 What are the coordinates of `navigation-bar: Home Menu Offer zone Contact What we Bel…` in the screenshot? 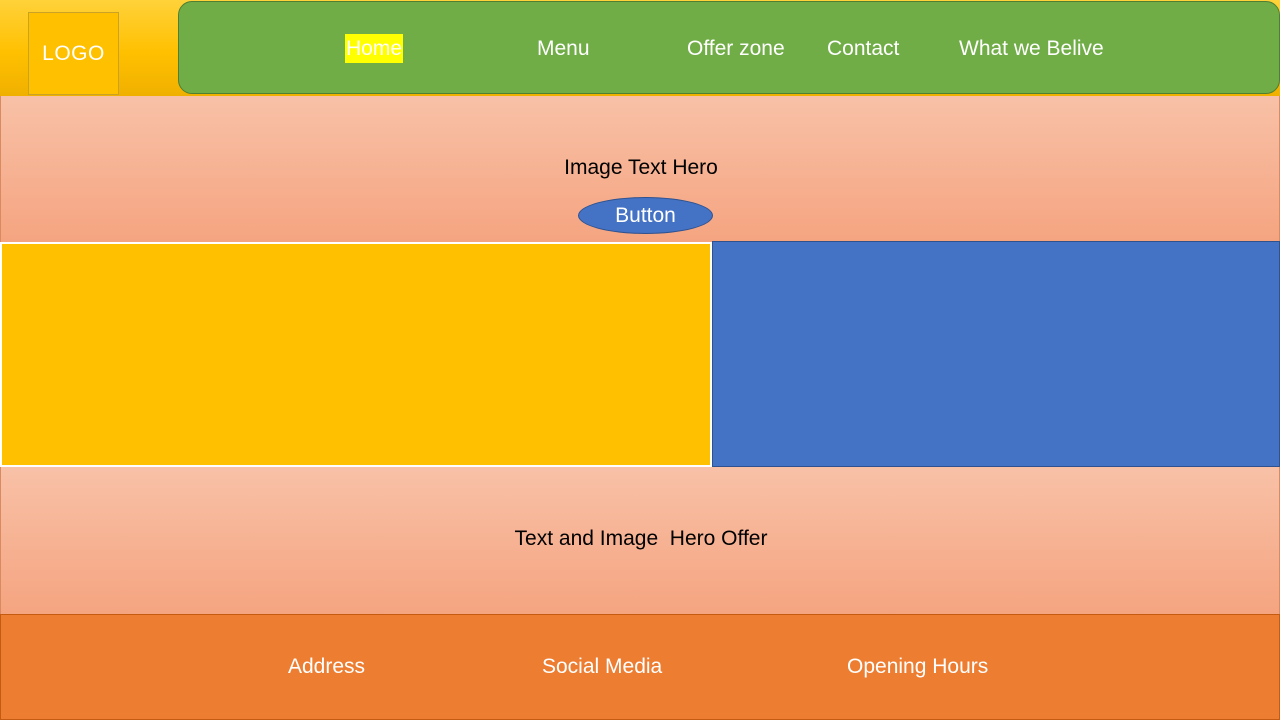 It's located at (729, 47).